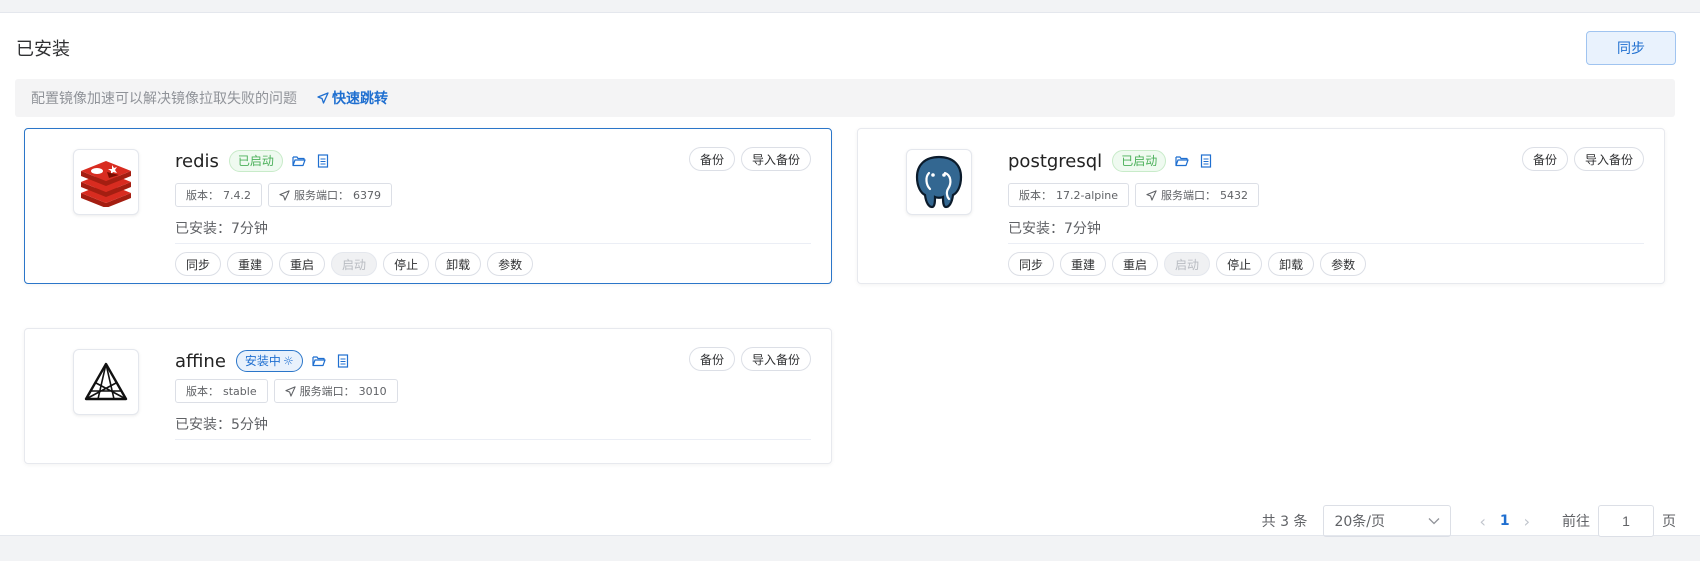 This screenshot has width=1700, height=561. What do you see at coordinates (240, 391) in the screenshot?
I see `version-value: stable` at bounding box center [240, 391].